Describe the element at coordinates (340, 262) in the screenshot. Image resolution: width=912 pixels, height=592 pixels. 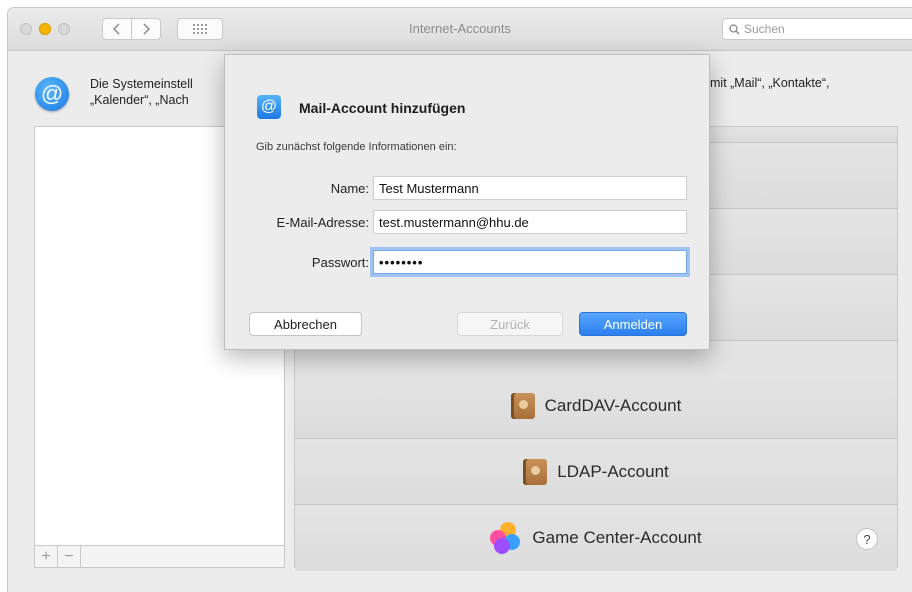
I see `password-label: Passwort:` at that location.